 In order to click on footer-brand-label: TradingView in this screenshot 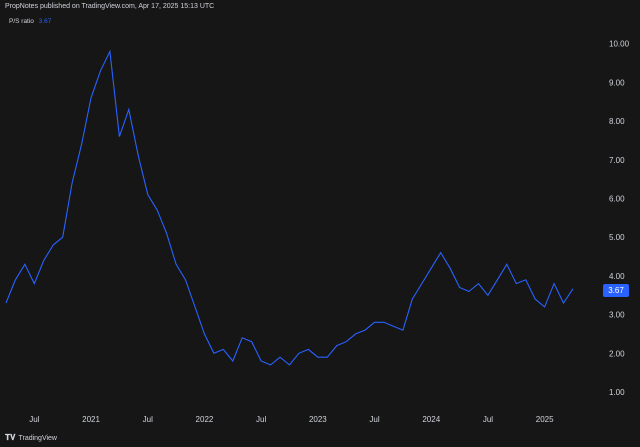, I will do `click(37, 438)`.